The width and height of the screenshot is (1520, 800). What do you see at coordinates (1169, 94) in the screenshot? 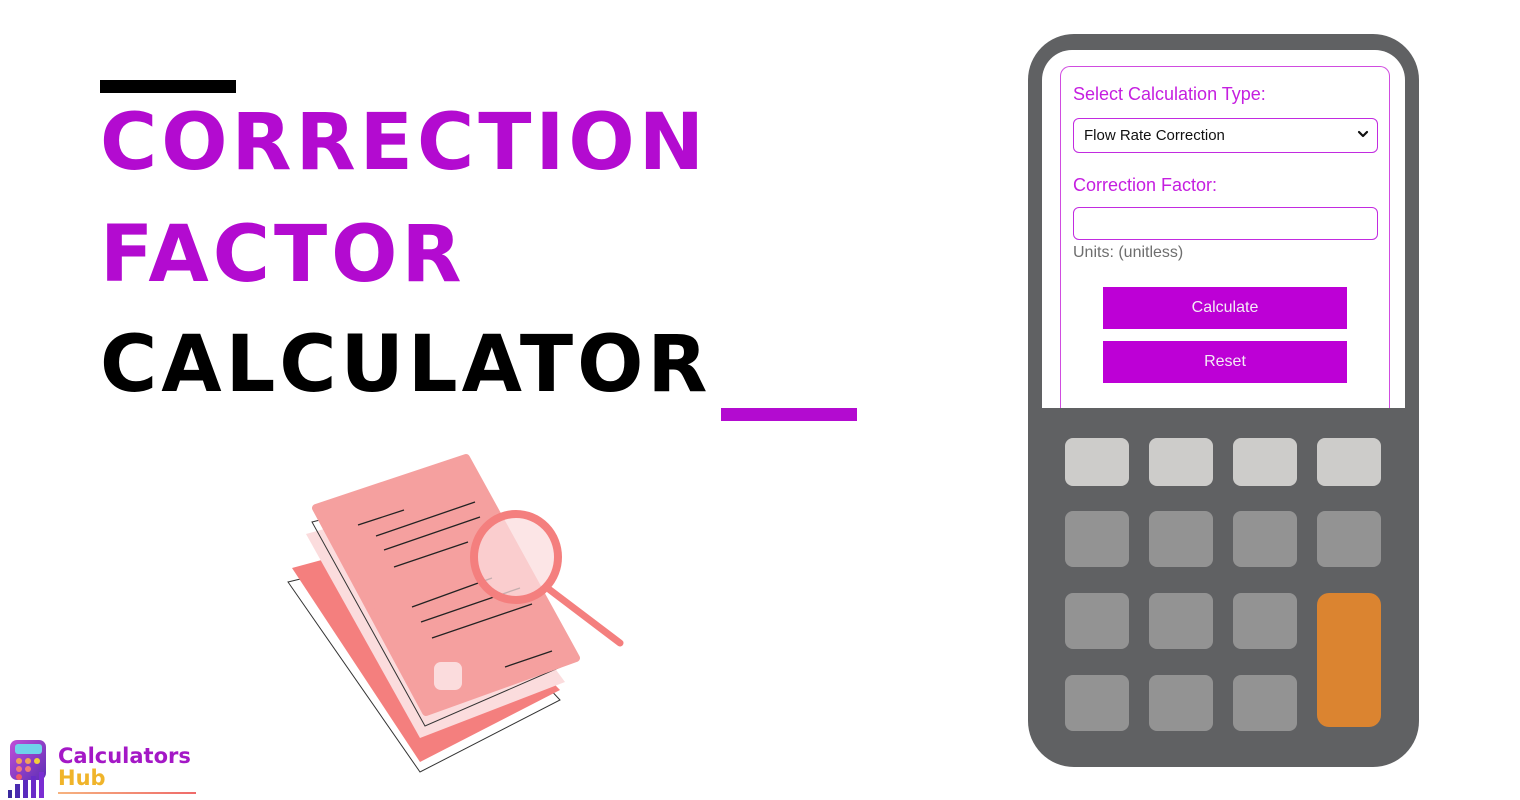
I see `calc-type-label: Select Calculation Type:` at bounding box center [1169, 94].